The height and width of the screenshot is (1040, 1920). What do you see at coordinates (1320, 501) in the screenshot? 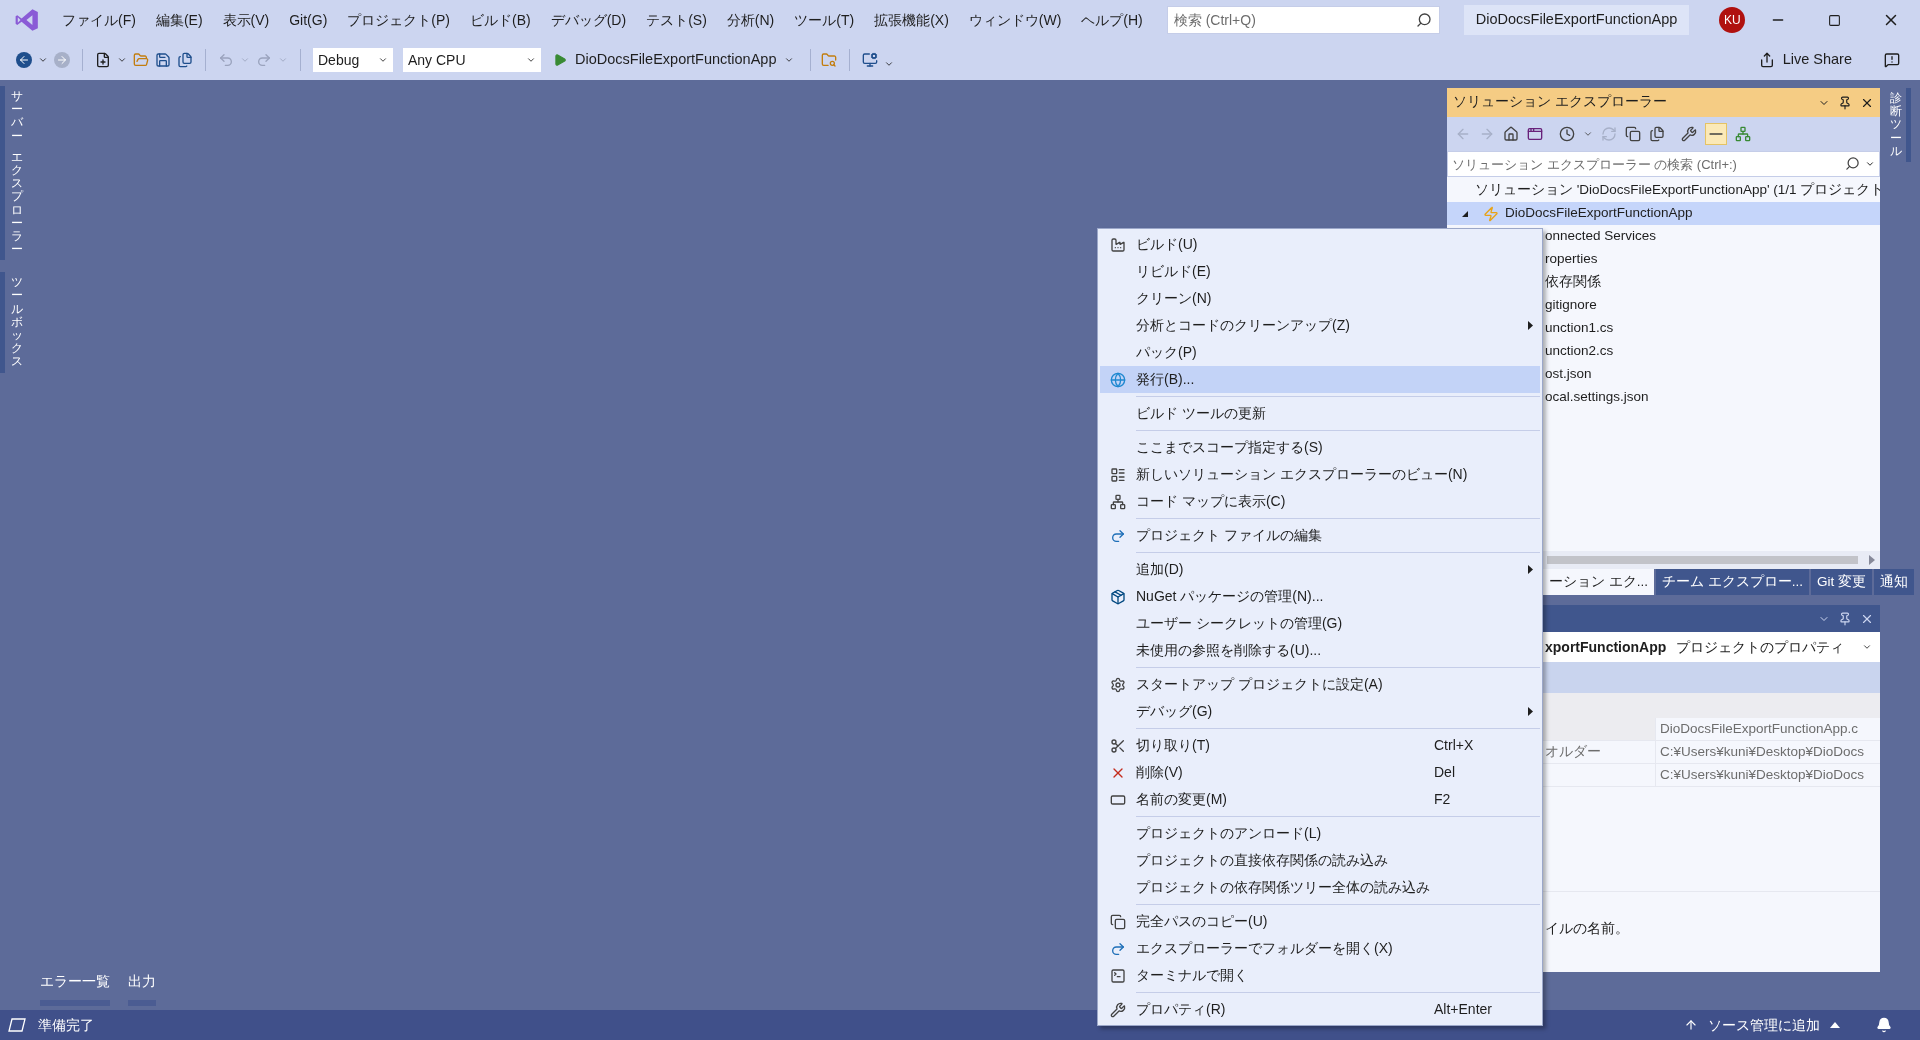
I see `menu-item: コード マップに表示(C)` at bounding box center [1320, 501].